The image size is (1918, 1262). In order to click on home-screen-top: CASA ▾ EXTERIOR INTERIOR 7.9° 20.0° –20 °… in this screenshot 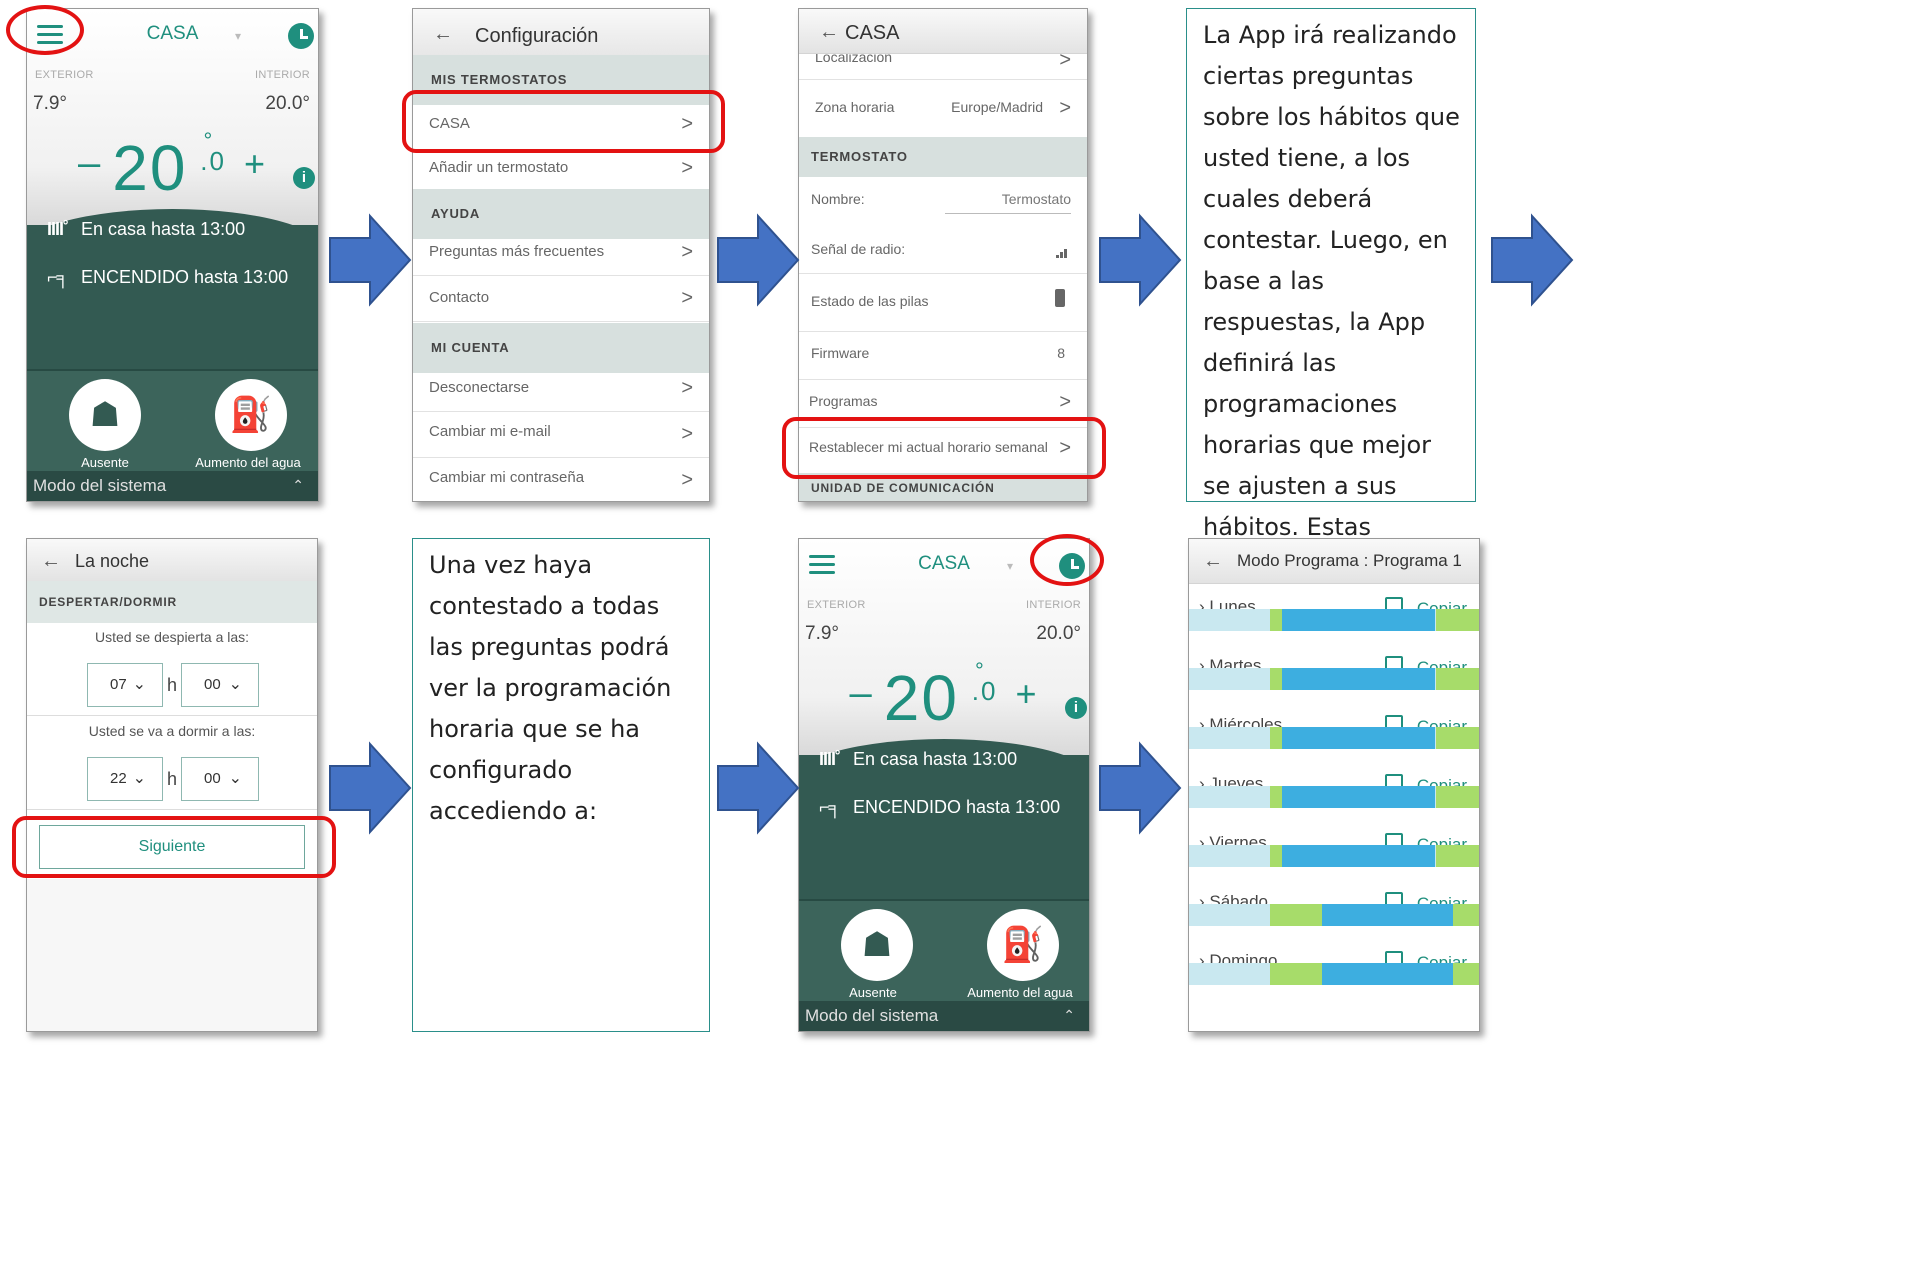, I will do `click(172, 255)`.